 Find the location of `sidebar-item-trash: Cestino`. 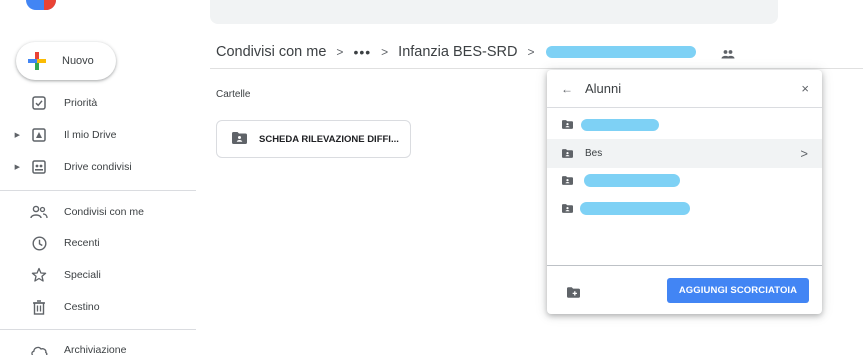

sidebar-item-trash: Cestino is located at coordinates (100, 307).